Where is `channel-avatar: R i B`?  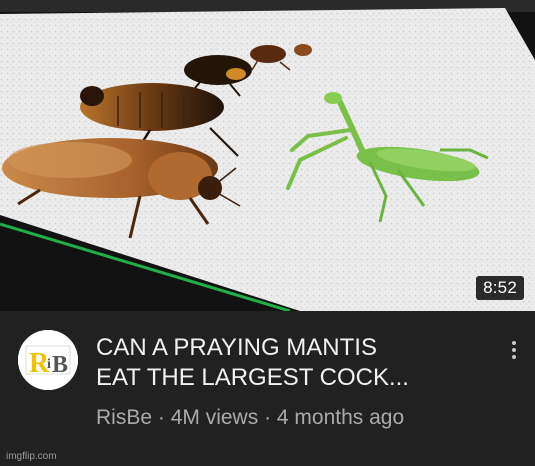 channel-avatar: R i B is located at coordinates (48, 360).